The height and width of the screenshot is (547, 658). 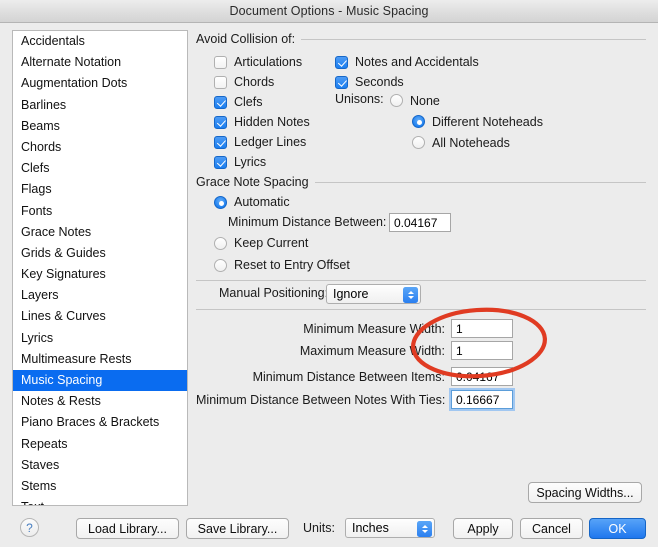 What do you see at coordinates (100, 105) in the screenshot?
I see `sidebar-item-barlines: Barlines` at bounding box center [100, 105].